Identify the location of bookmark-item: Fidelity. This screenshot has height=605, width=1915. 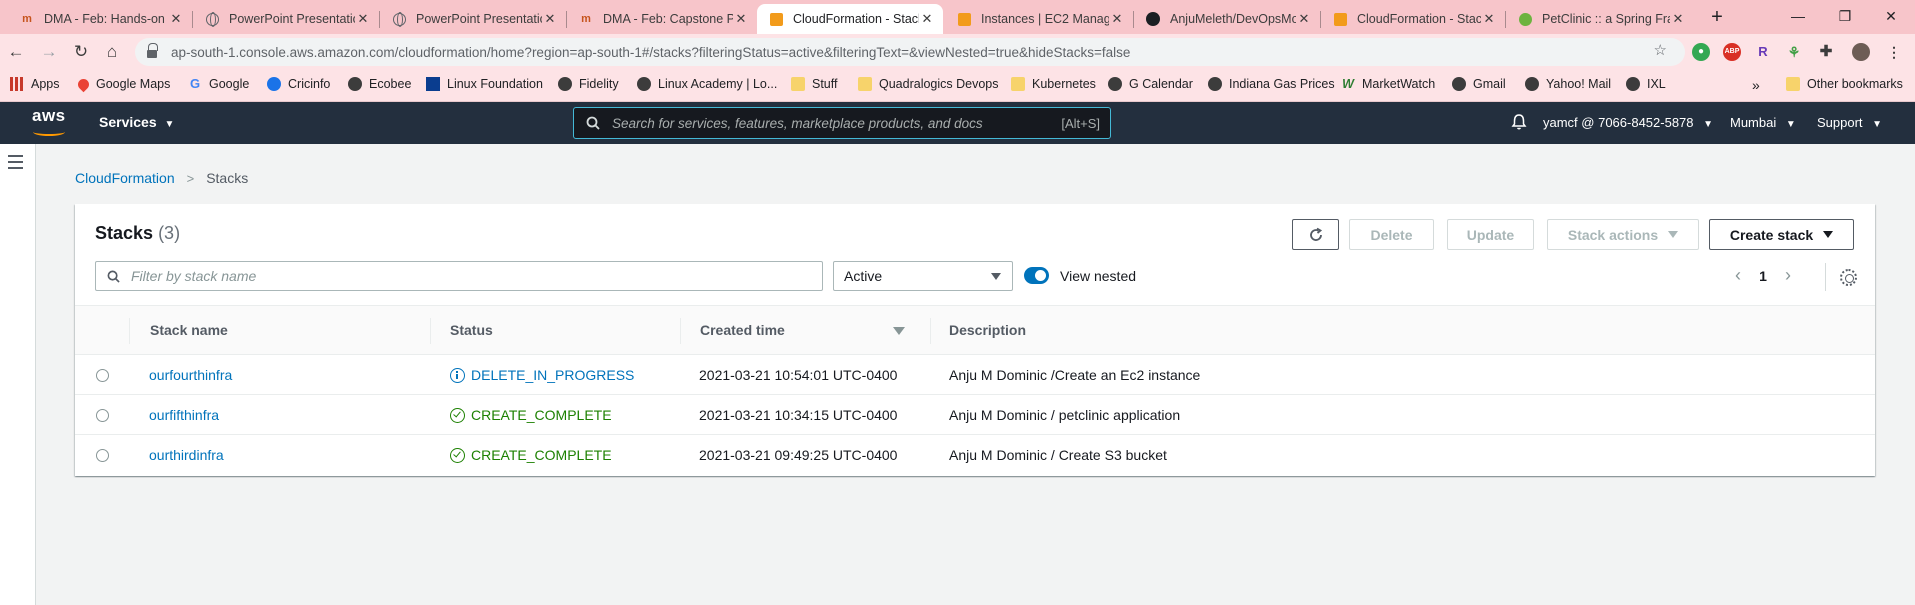
(588, 84).